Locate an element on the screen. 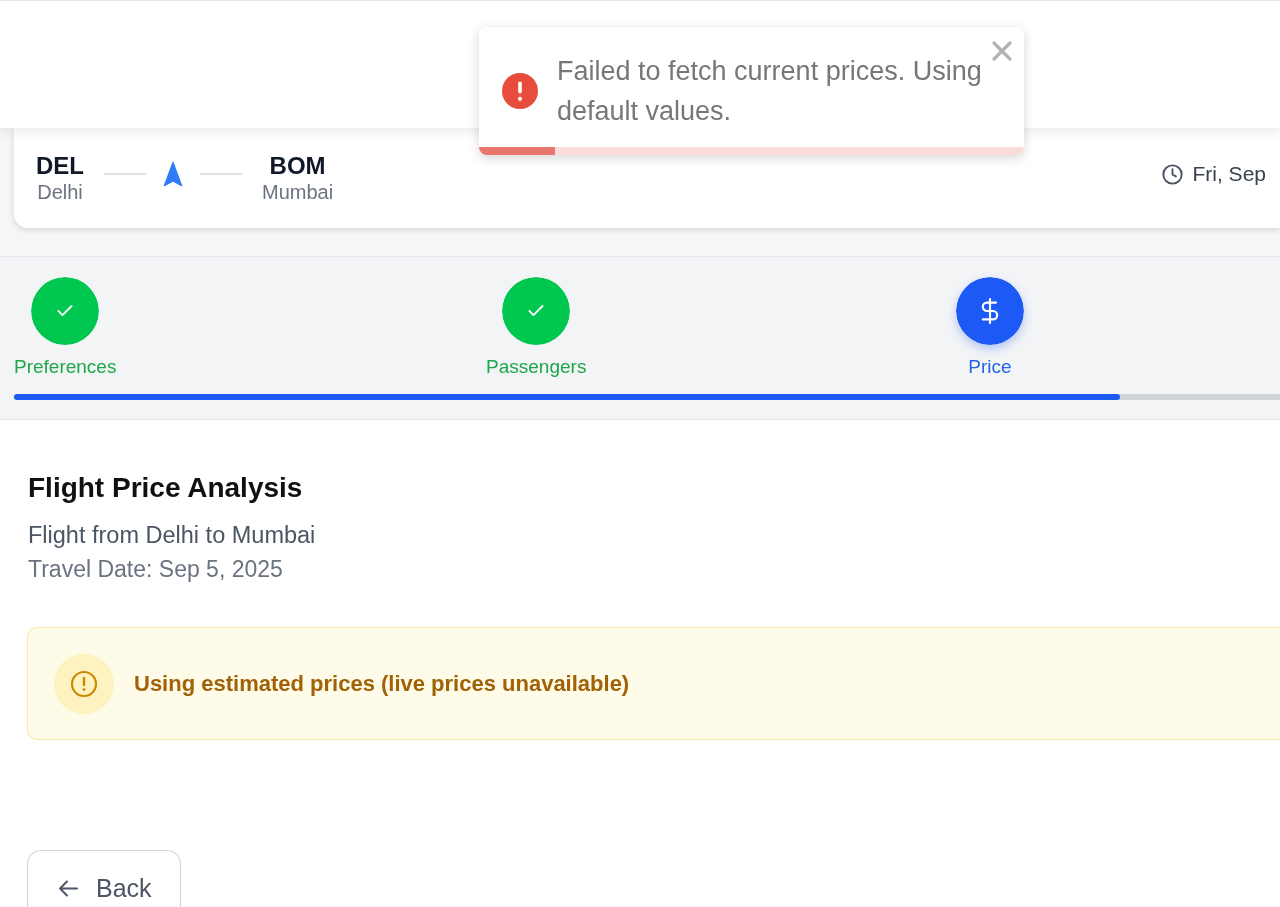  close-icon is located at coordinates (1002, 51).